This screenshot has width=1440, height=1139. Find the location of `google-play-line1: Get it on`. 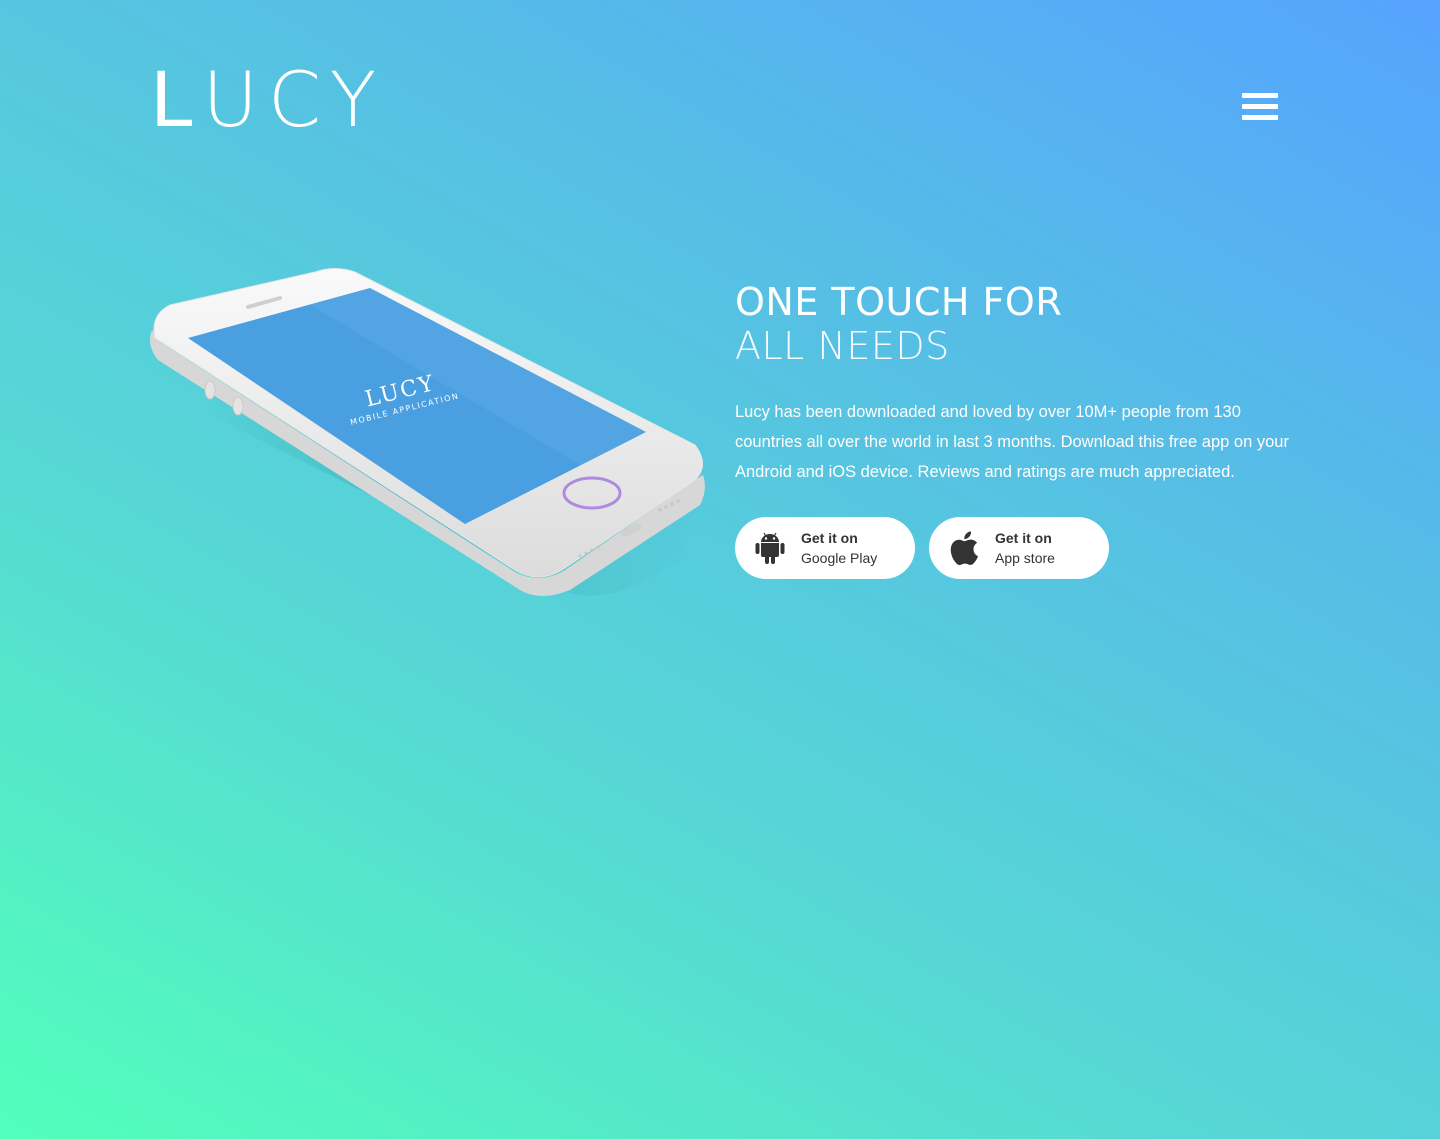

google-play-line1: Get it on is located at coordinates (829, 538).